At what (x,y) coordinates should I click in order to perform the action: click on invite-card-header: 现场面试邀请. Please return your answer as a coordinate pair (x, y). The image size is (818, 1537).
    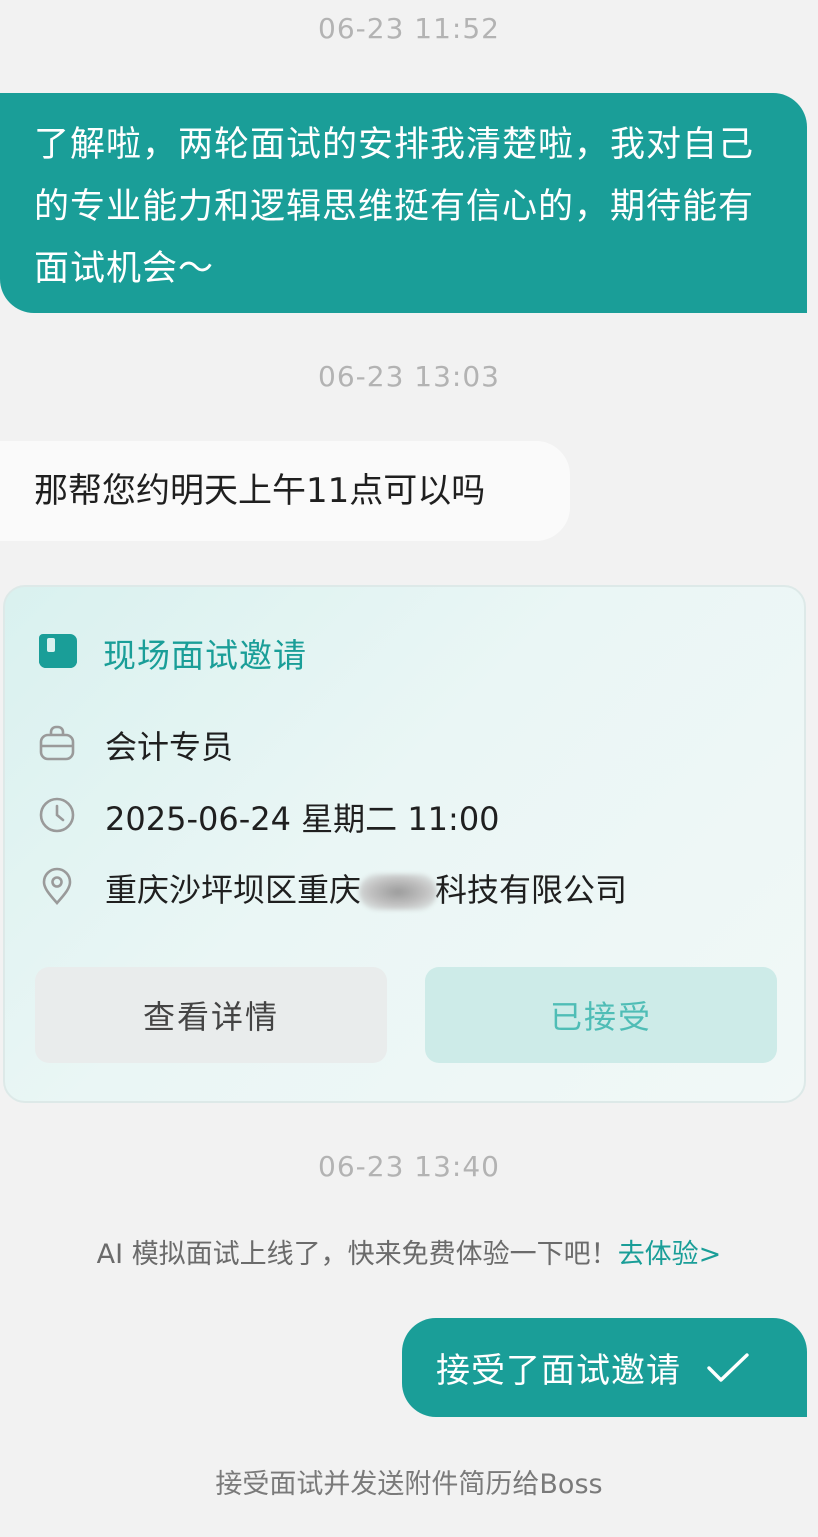
    Looking at the image, I should click on (172, 653).